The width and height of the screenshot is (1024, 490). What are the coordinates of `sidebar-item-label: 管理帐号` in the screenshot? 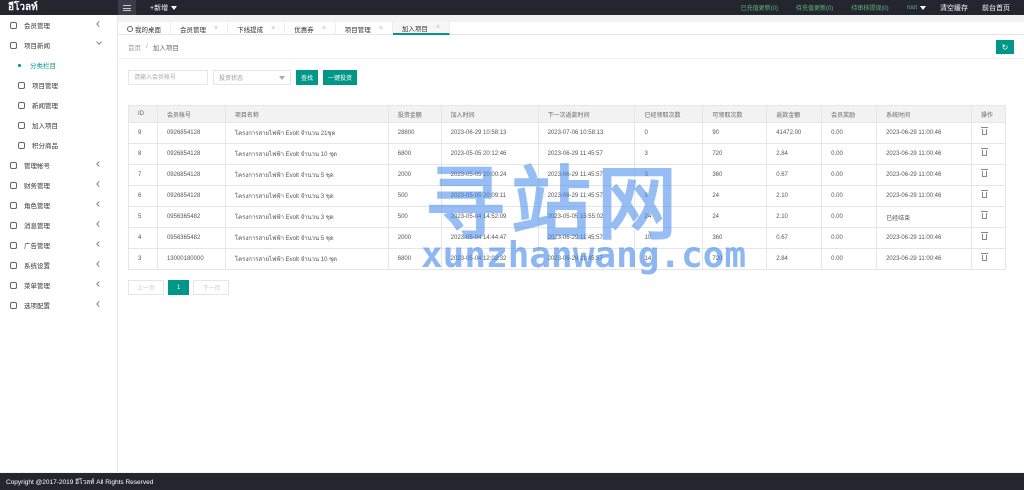 It's located at (37, 166).